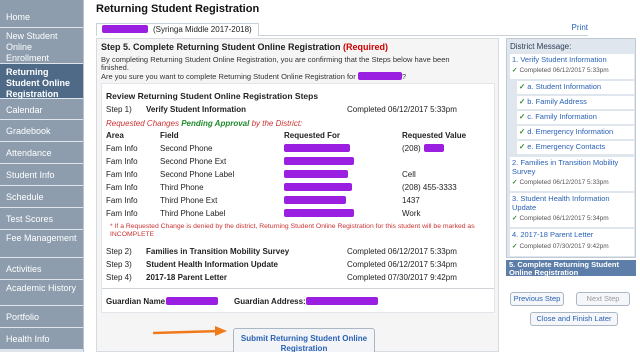  Describe the element at coordinates (41, 81) in the screenshot. I see `nav-item-returning-registration: Returning Student Online Registration` at that location.